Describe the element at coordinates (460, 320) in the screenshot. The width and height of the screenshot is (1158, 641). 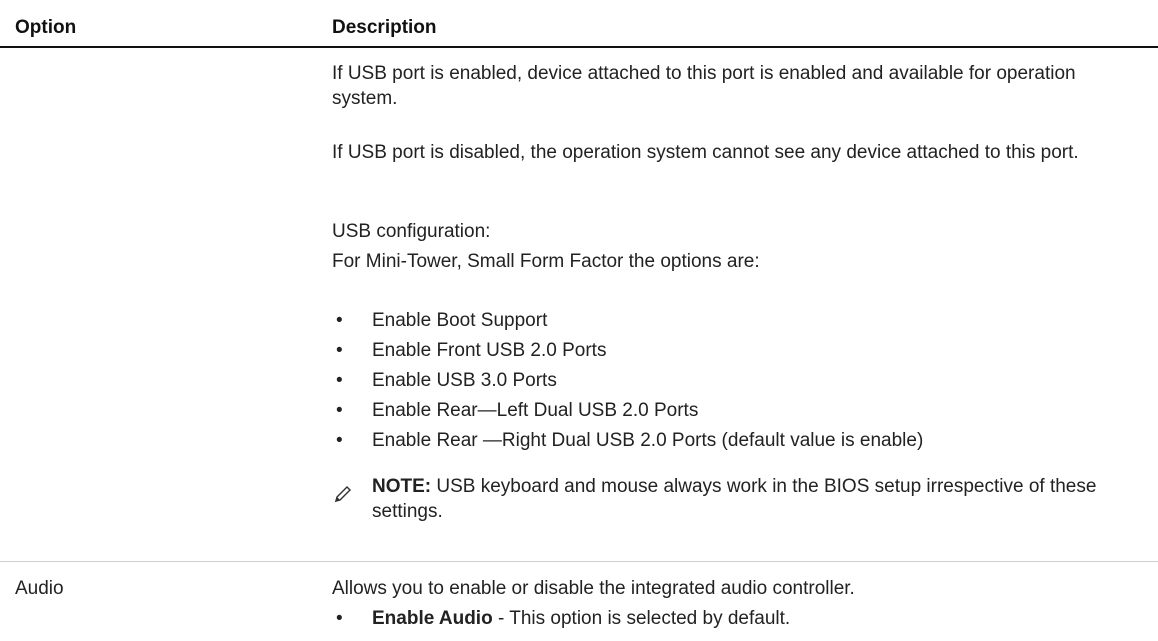
I see `usb-option-label: Enable Boot Support` at that location.